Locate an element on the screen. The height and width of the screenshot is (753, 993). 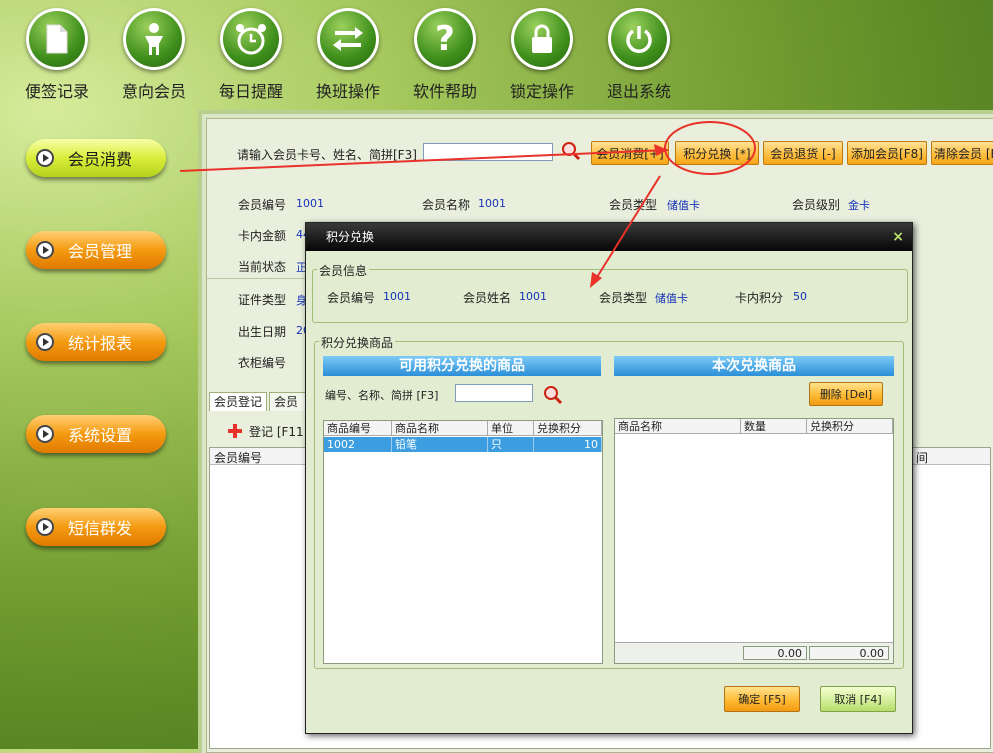
dlg-points-value: 50 is located at coordinates (800, 296).